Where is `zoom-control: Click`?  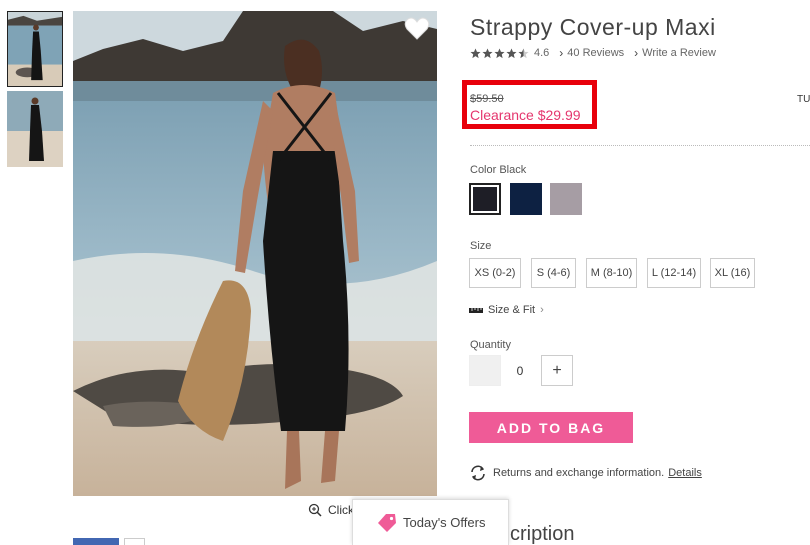 zoom-control: Click is located at coordinates (331, 510).